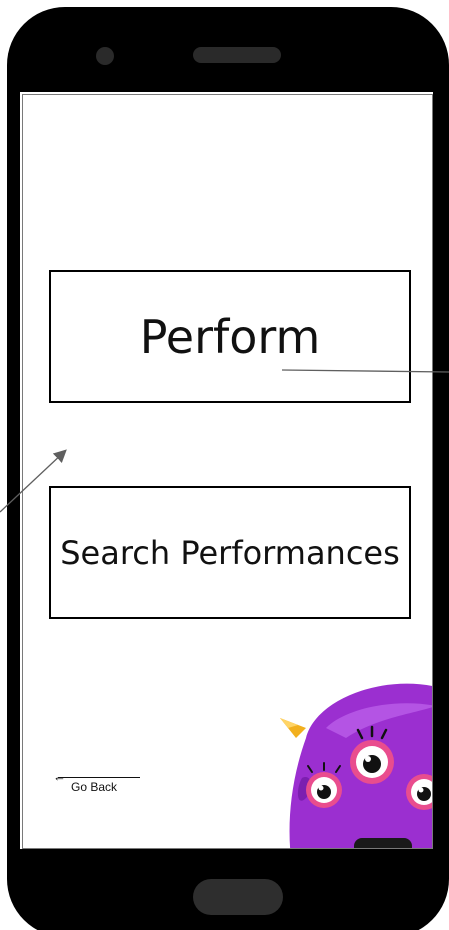 The height and width of the screenshot is (930, 449). I want to click on perform-button: Perform, so click(230, 336).